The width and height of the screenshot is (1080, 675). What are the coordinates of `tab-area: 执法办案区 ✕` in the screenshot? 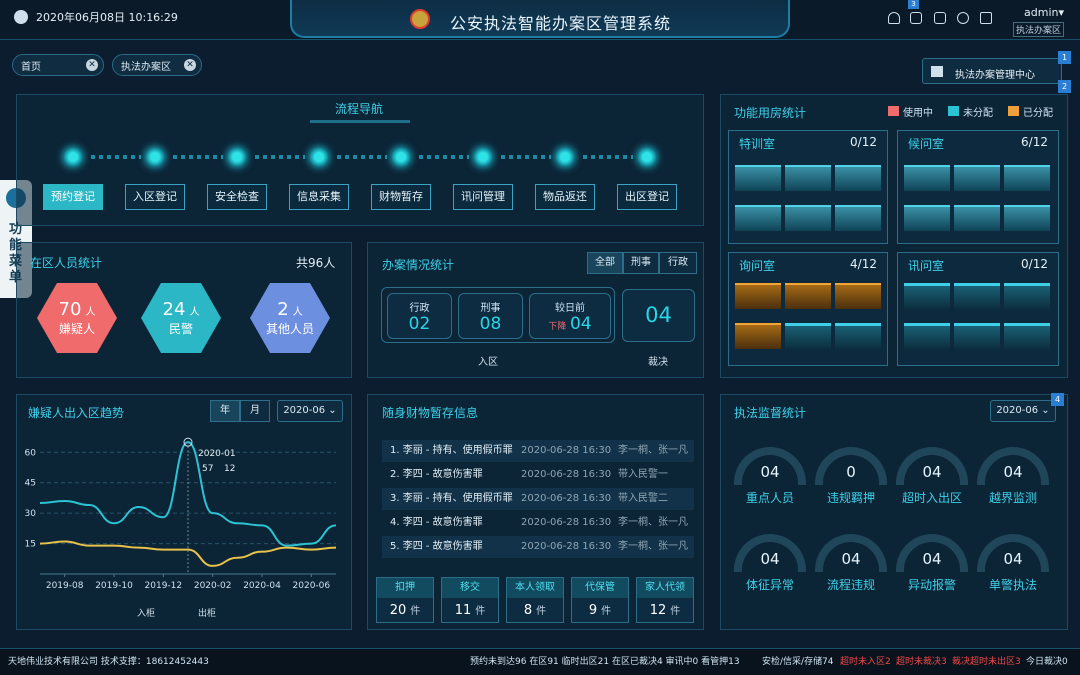 It's located at (157, 65).